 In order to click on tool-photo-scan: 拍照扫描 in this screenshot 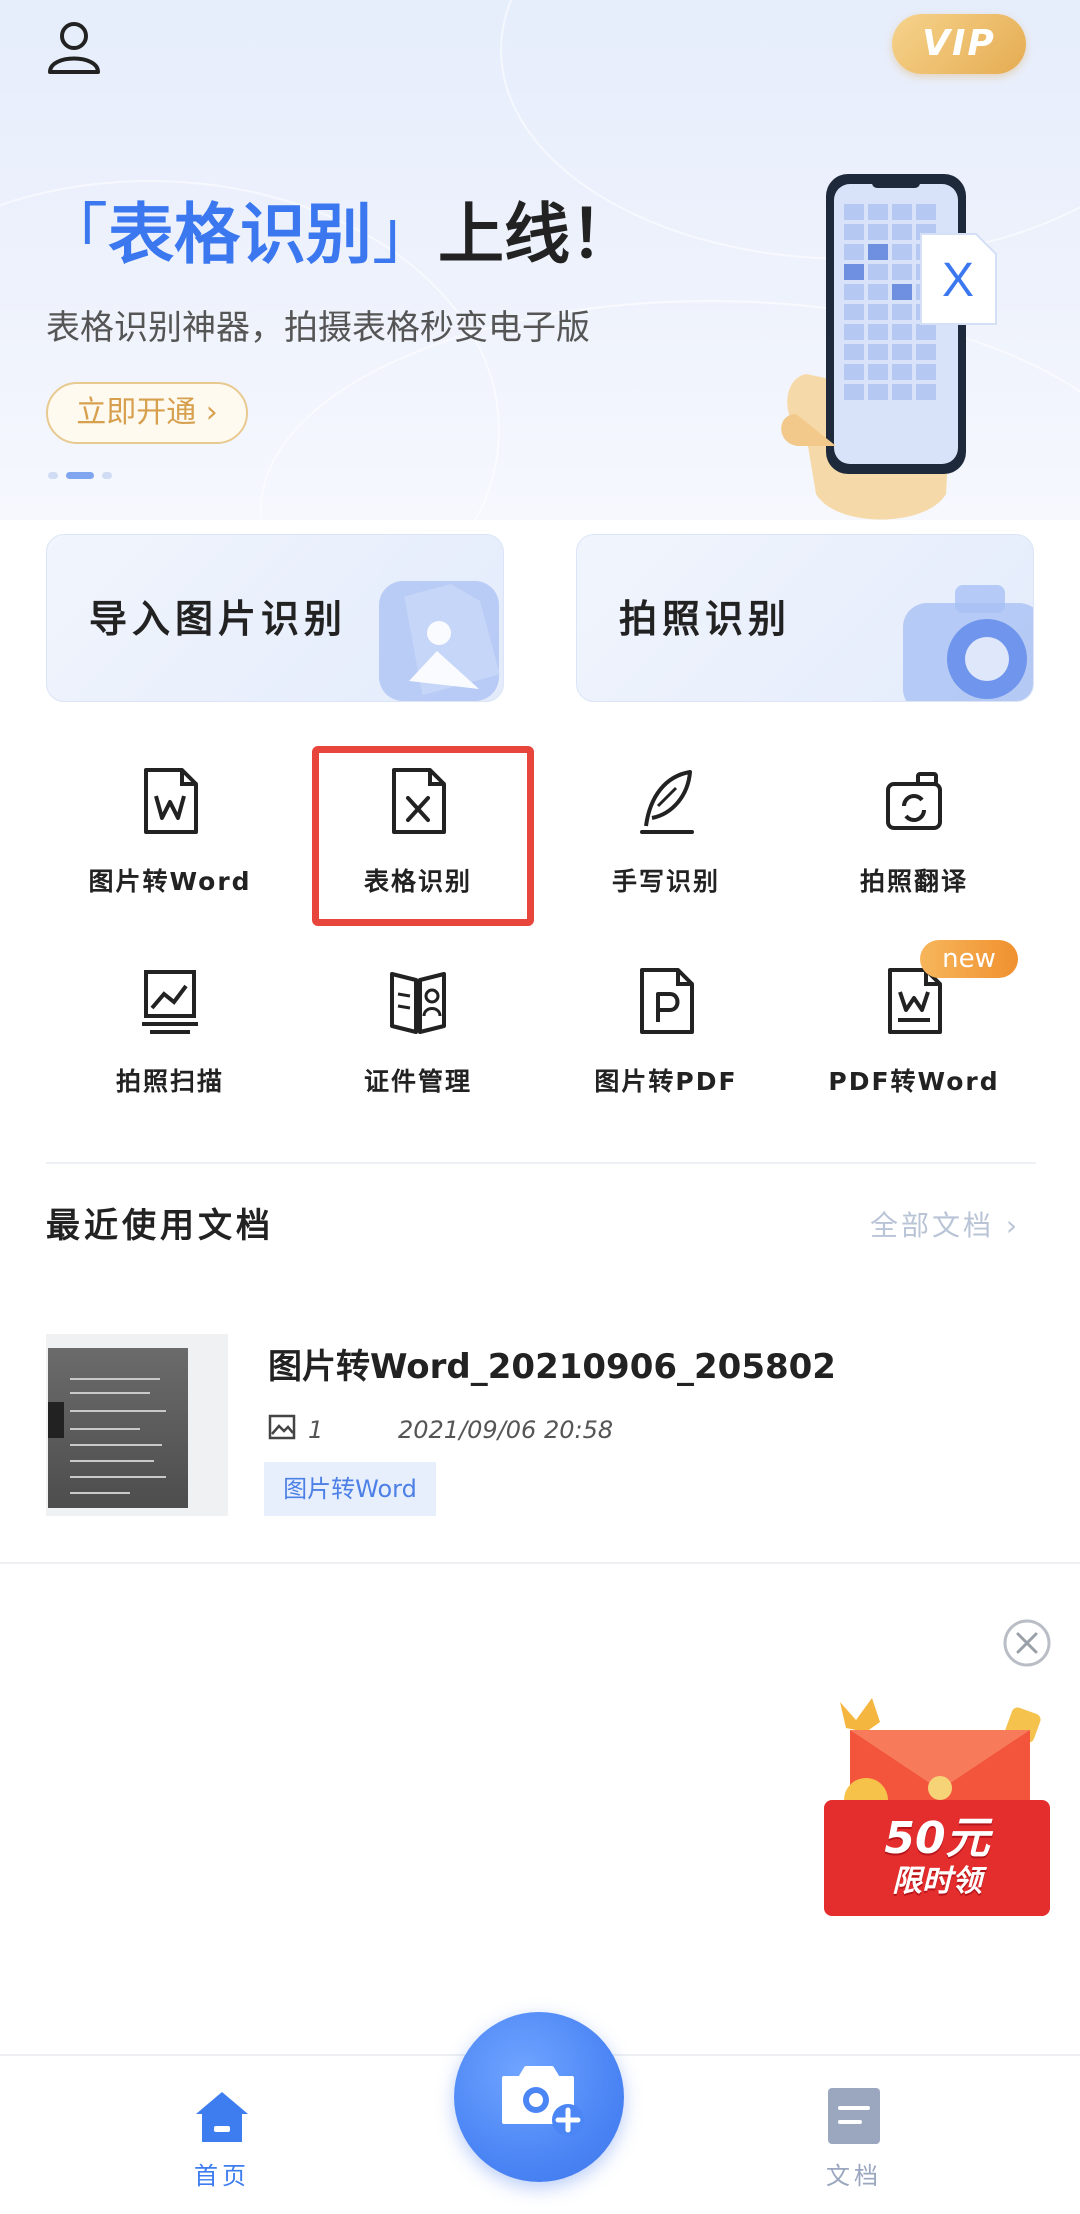, I will do `click(170, 1036)`.